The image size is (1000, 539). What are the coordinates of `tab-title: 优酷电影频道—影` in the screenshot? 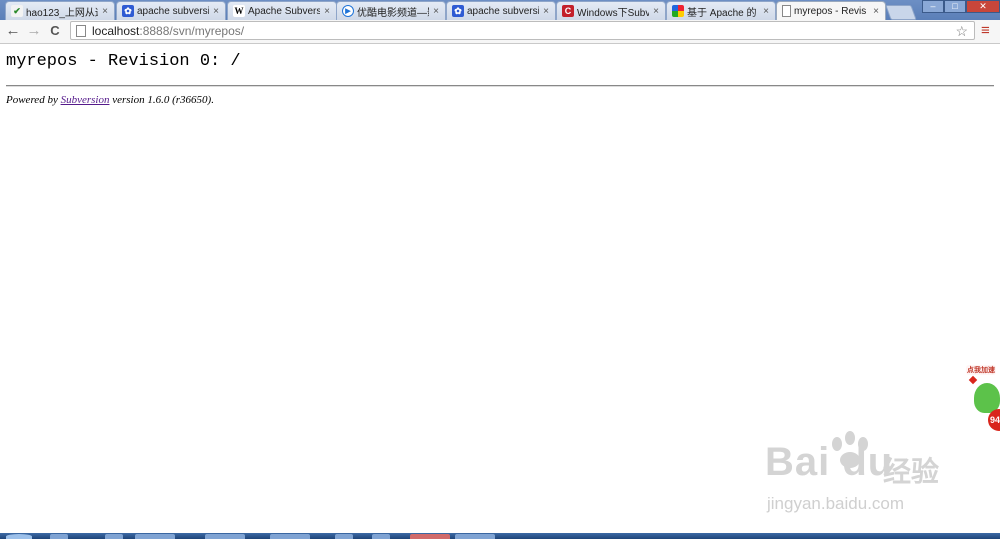 It's located at (393, 13).